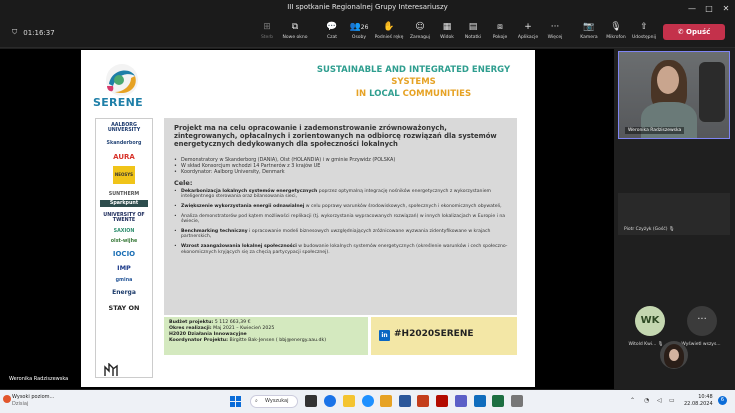 The height and width of the screenshot is (413, 735). What do you see at coordinates (423, 401) in the screenshot?
I see `powerpoint-icon` at bounding box center [423, 401].